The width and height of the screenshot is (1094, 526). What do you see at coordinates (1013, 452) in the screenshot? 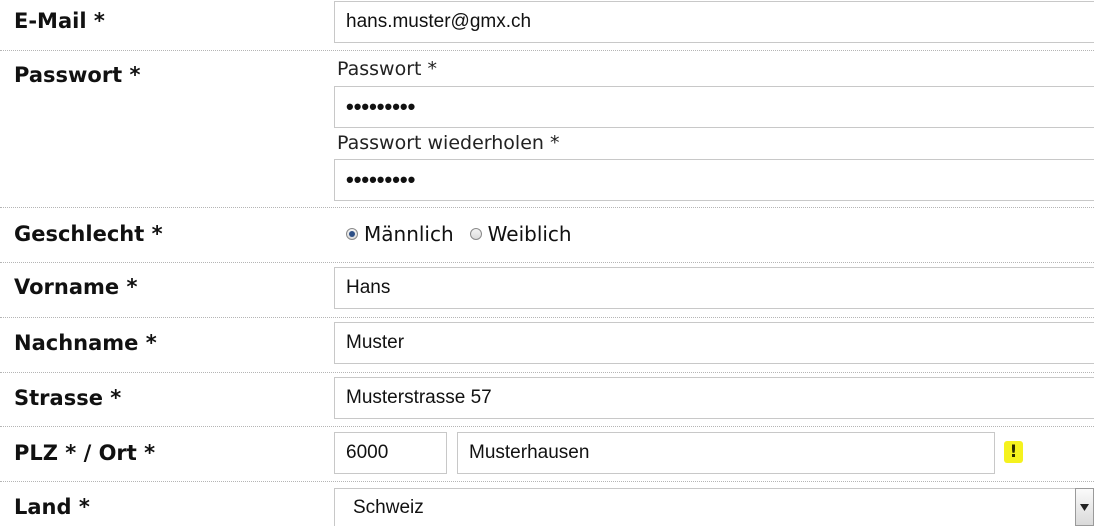
I see `exclamation-icon: !` at bounding box center [1013, 452].